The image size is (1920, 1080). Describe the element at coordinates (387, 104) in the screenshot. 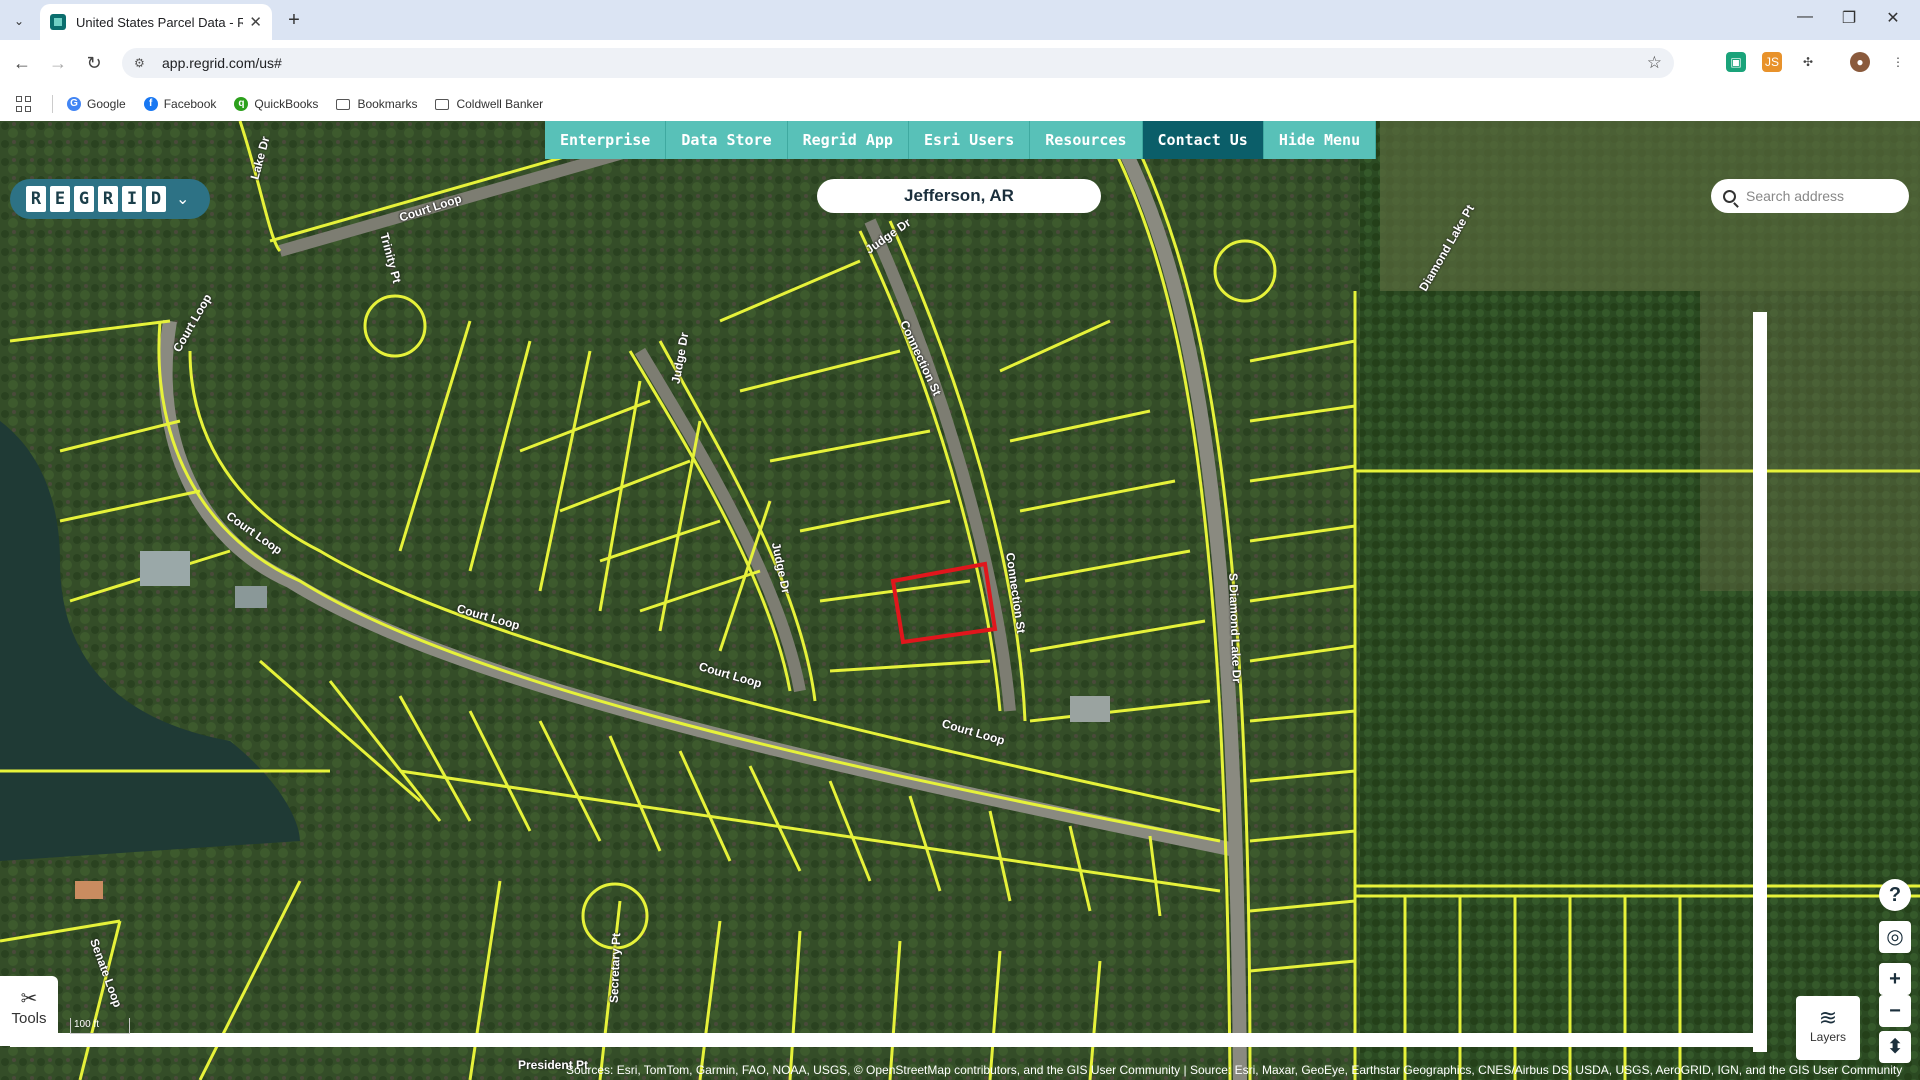

I see `bookmark-label: Bookmarks` at that location.